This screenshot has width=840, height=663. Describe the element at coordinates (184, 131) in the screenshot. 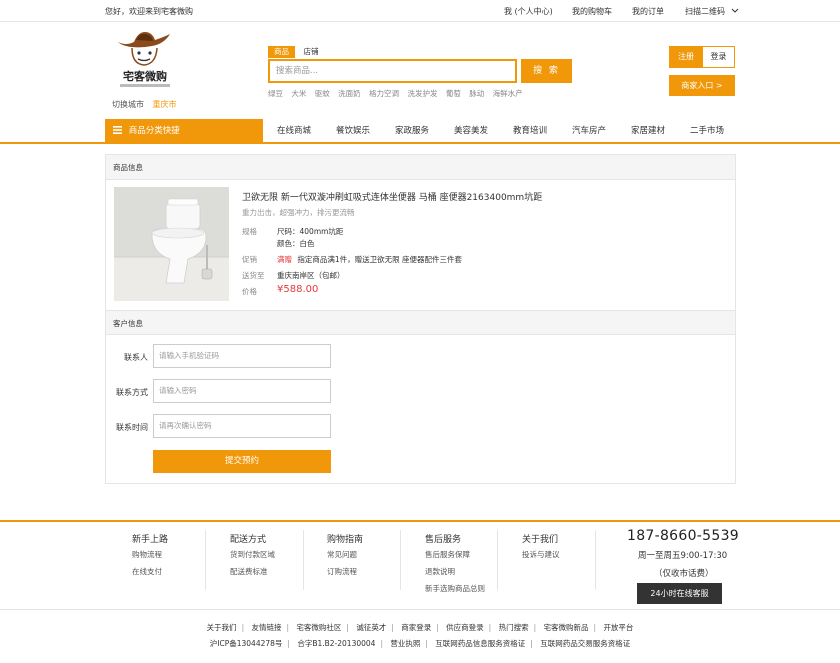

I see `category-menu-button: 商品分类快捷` at that location.